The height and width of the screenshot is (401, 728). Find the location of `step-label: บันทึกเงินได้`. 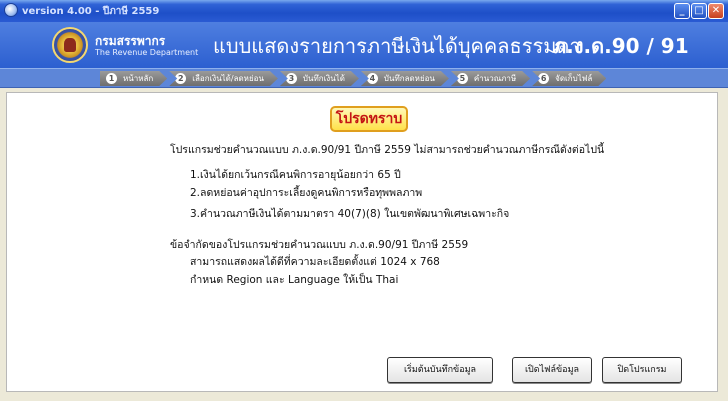

step-label: บันทึกเงินได้ is located at coordinates (323, 78).